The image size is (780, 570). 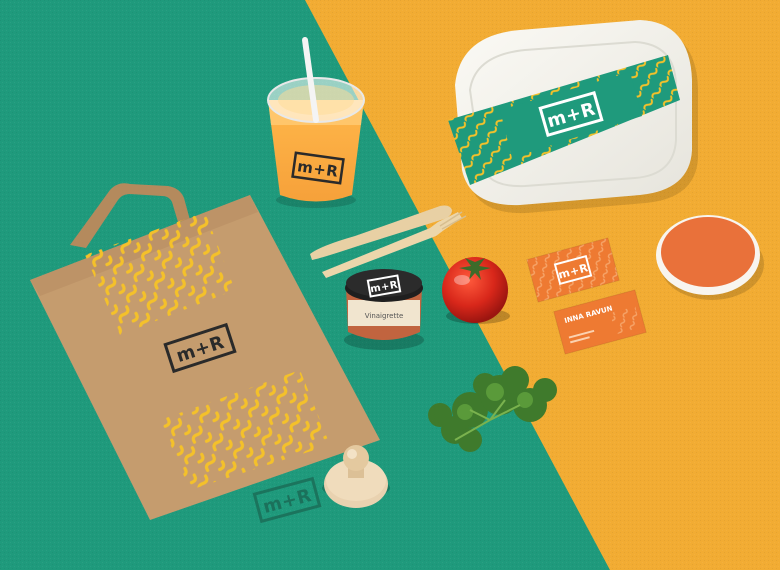 I want to click on food-box-icon: m+R, so click(x=573, y=117).